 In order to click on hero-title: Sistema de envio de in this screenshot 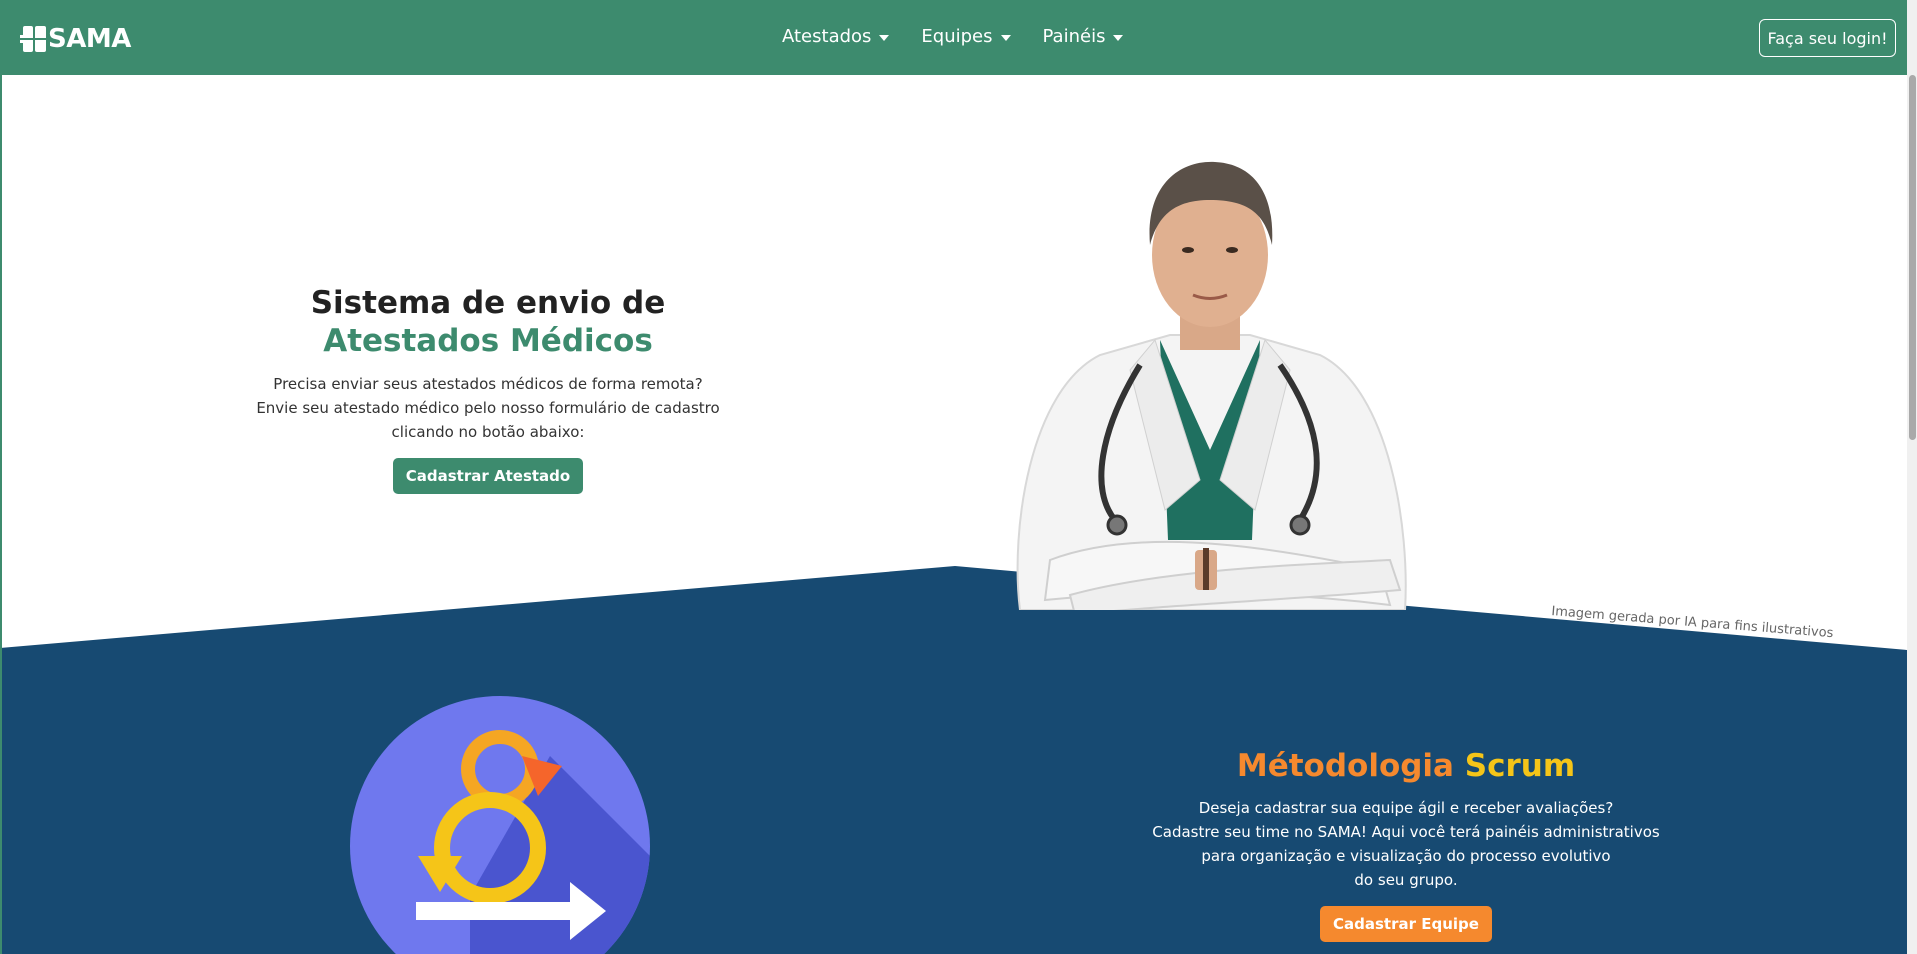, I will do `click(488, 303)`.